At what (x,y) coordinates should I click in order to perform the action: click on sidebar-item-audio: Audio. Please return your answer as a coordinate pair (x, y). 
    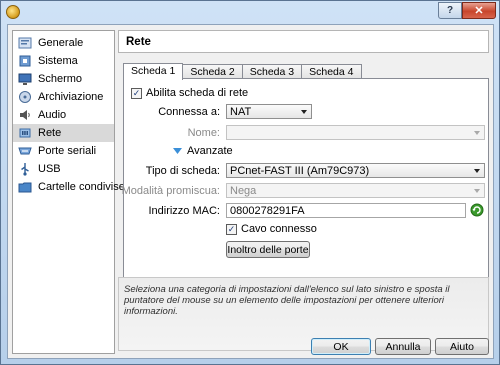
    Looking at the image, I should click on (63, 115).